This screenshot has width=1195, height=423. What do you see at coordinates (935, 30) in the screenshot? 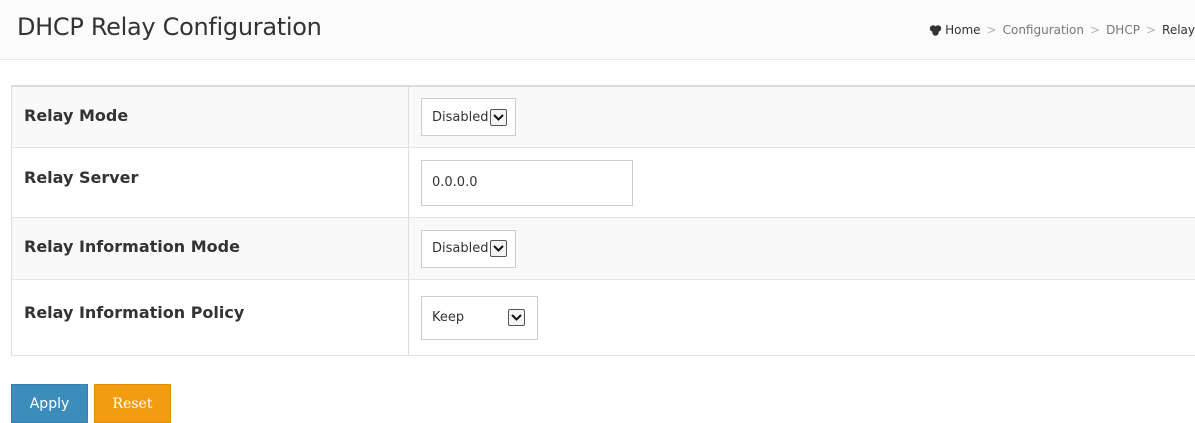
I see `home-icon` at bounding box center [935, 30].